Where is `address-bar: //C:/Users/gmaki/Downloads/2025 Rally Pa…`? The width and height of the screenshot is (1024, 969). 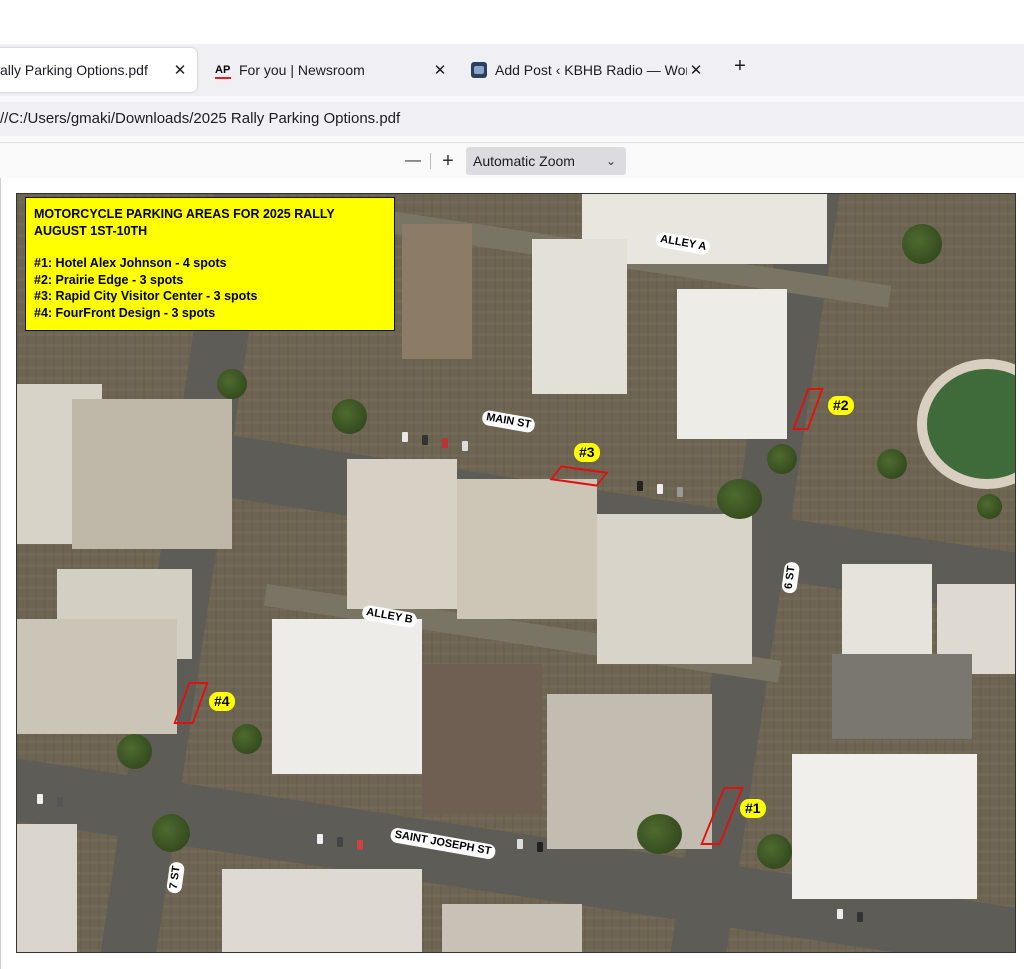 address-bar: //C:/Users/gmaki/Downloads/2025 Rally Pa… is located at coordinates (512, 119).